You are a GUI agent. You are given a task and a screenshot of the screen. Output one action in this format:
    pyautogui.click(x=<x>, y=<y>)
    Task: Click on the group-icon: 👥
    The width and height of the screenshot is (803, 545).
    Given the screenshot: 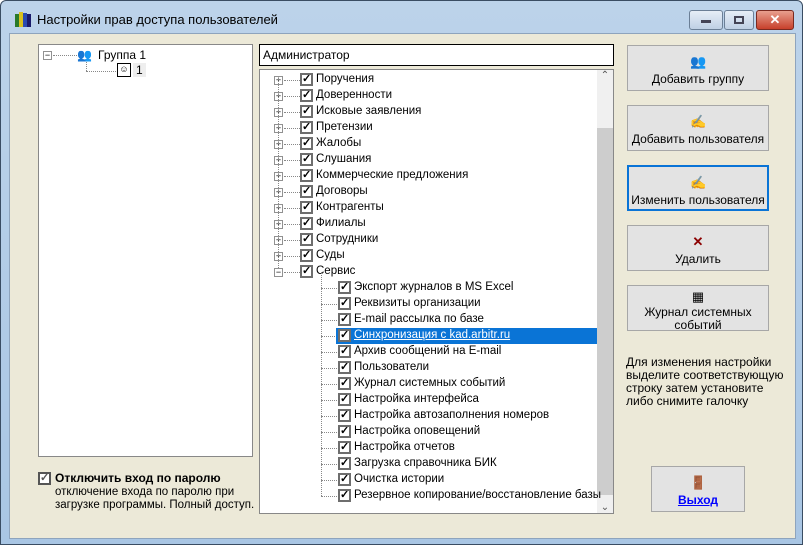 What is the action you would take?
    pyautogui.click(x=84, y=55)
    